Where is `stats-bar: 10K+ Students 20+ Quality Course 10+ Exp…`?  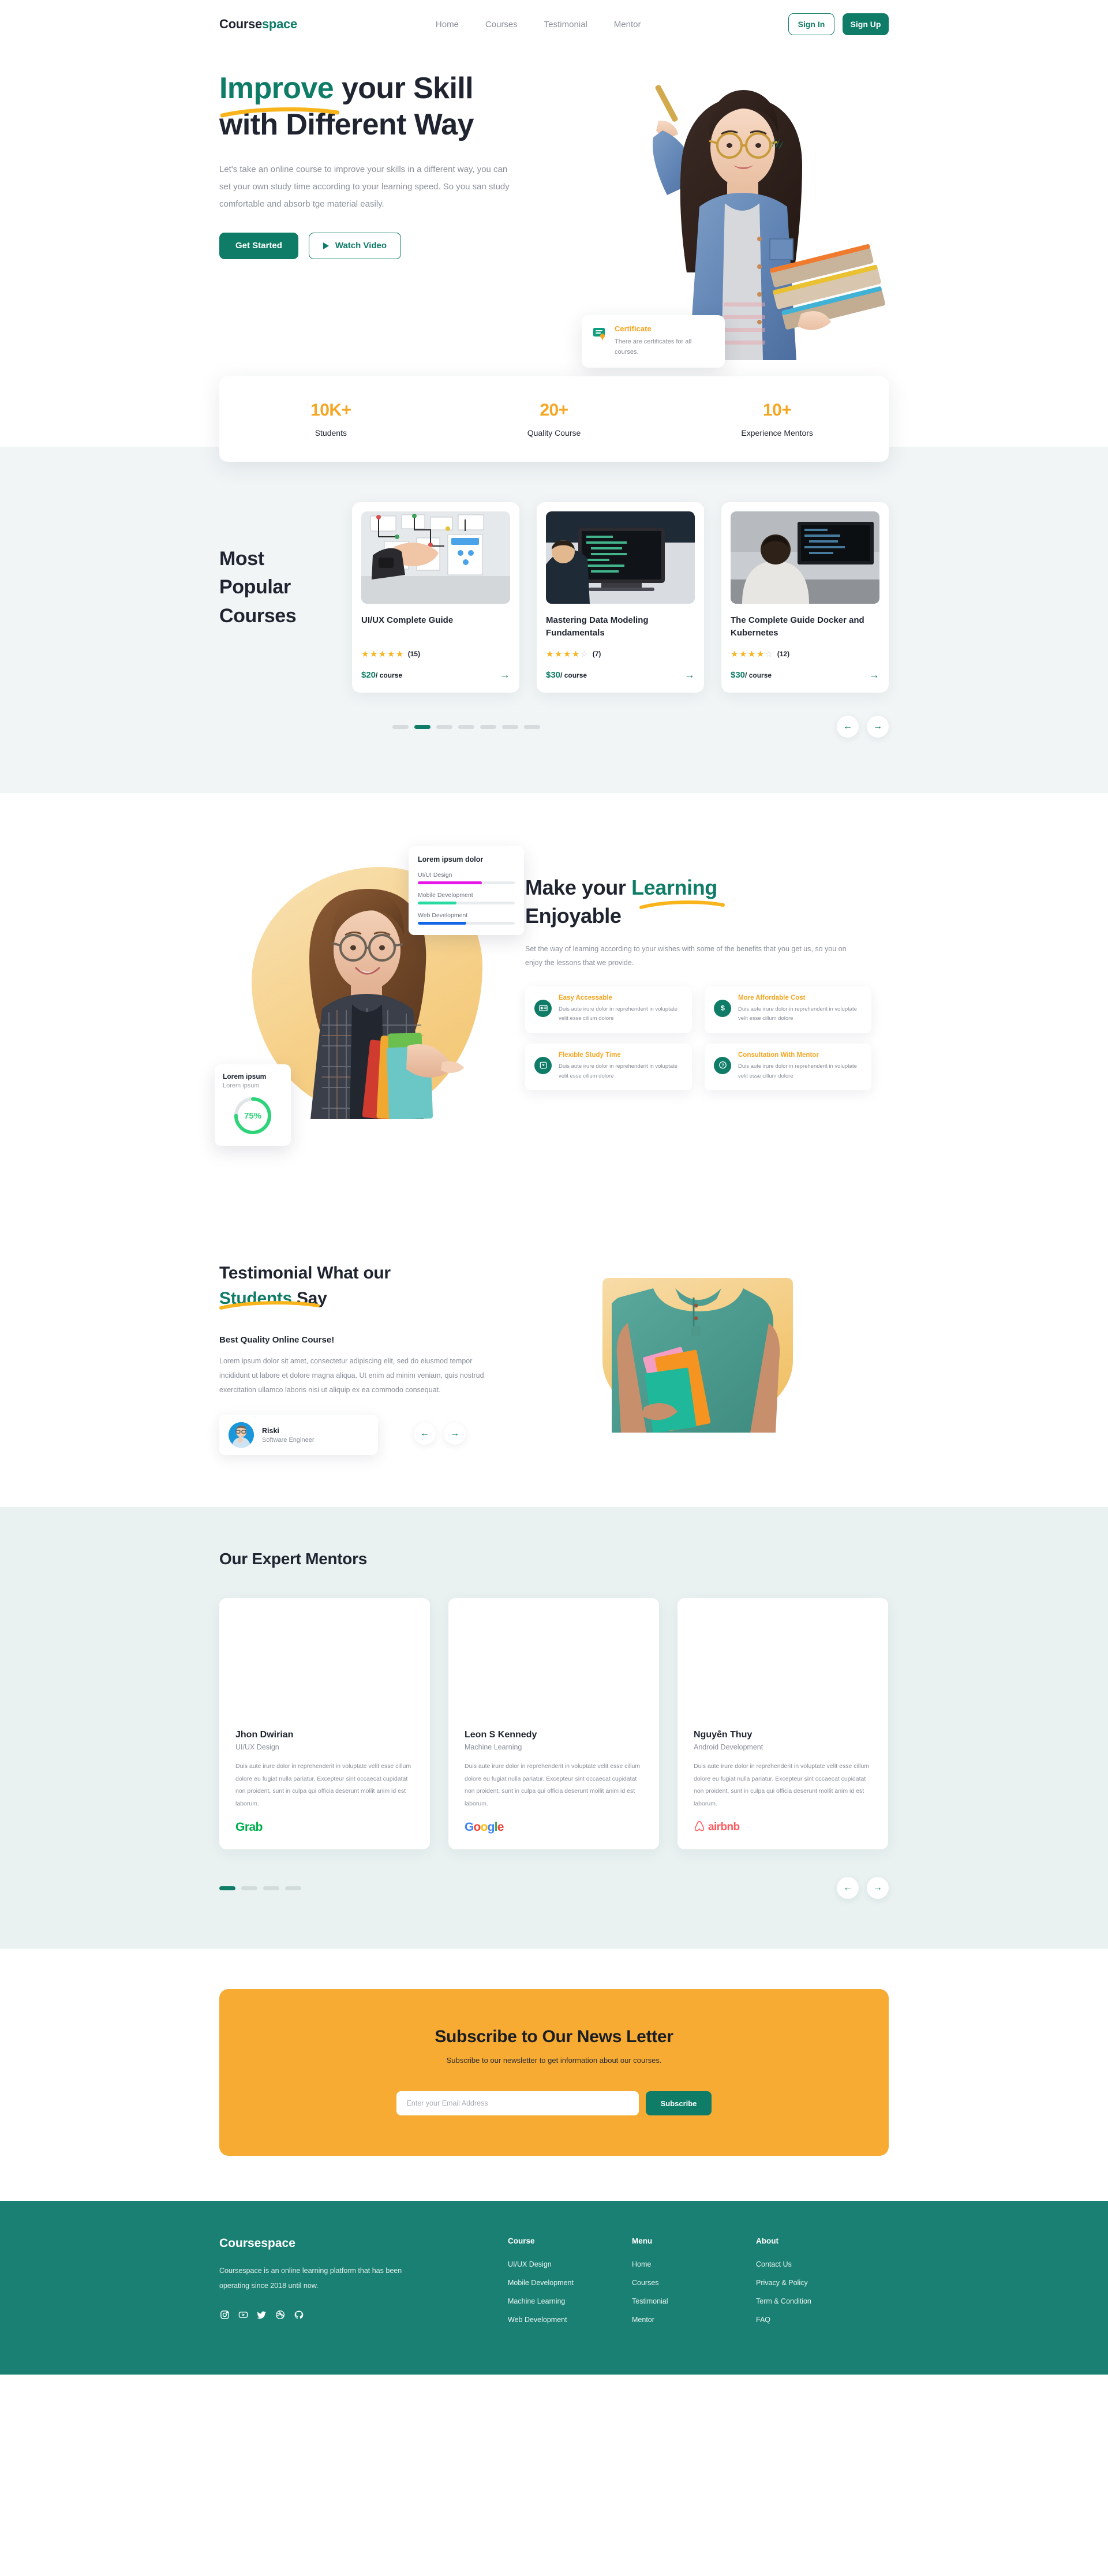 stats-bar: 10K+ Students 20+ Quality Course 10+ Exp… is located at coordinates (554, 419).